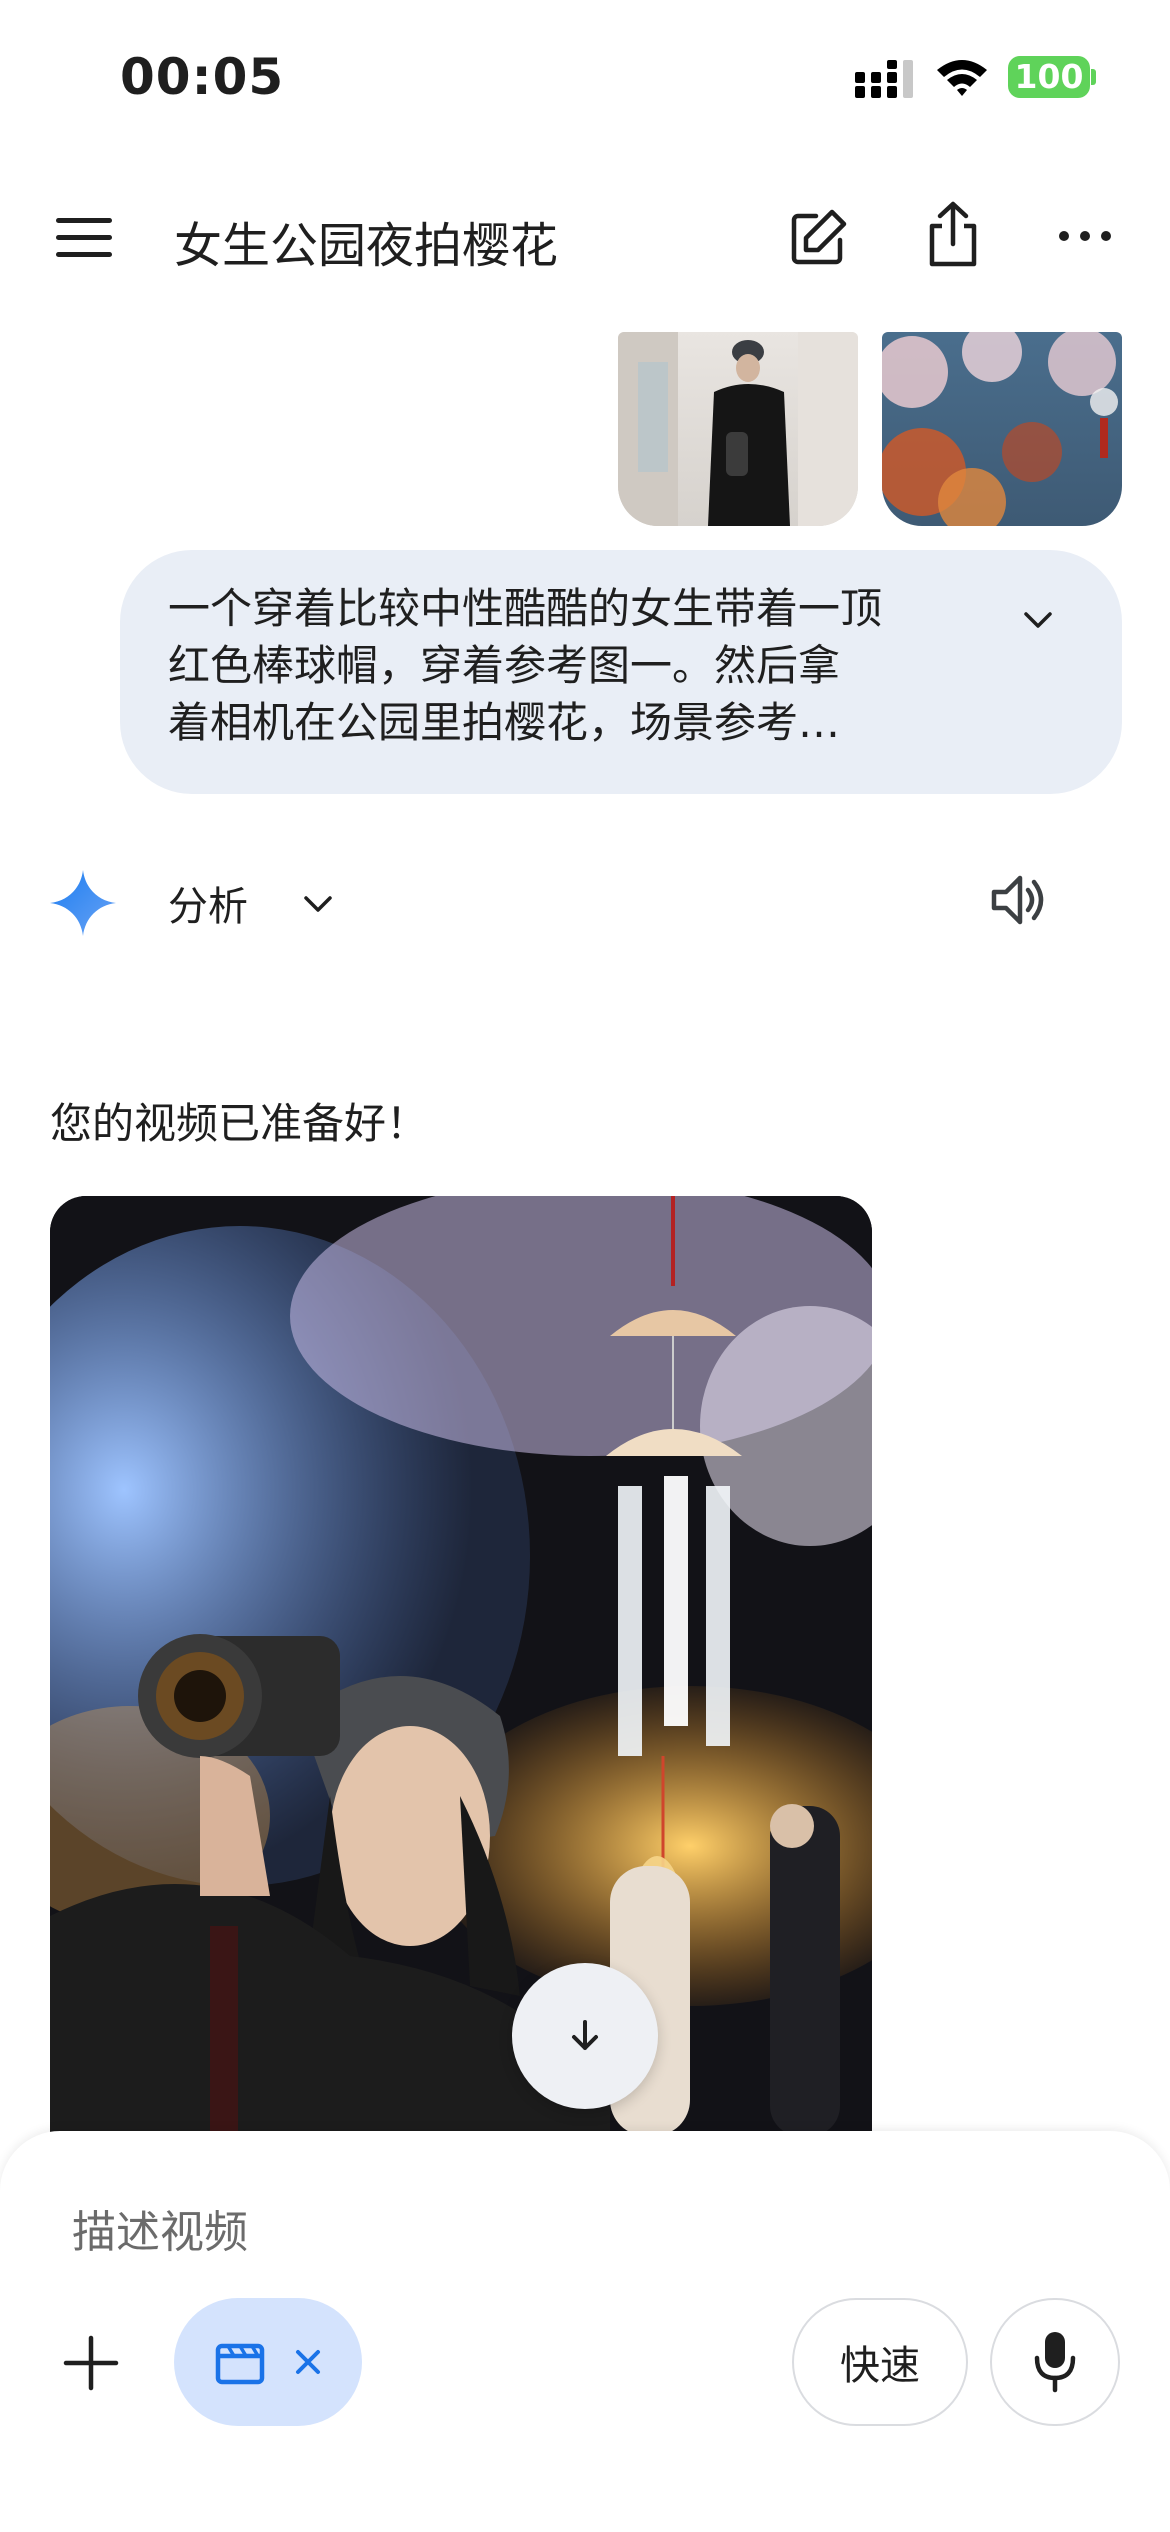 The width and height of the screenshot is (1170, 2532). I want to click on analysis-label: 分析, so click(208, 903).